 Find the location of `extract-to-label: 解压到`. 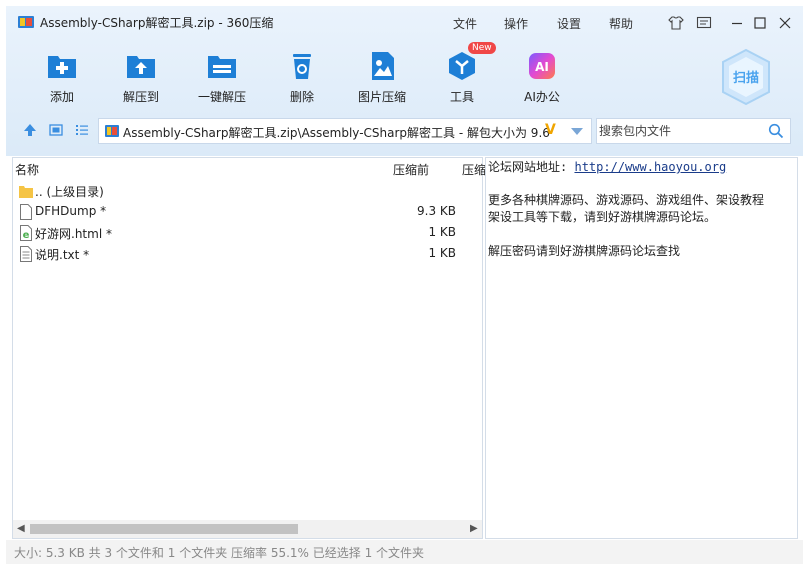

extract-to-label: 解压到 is located at coordinates (140, 97).